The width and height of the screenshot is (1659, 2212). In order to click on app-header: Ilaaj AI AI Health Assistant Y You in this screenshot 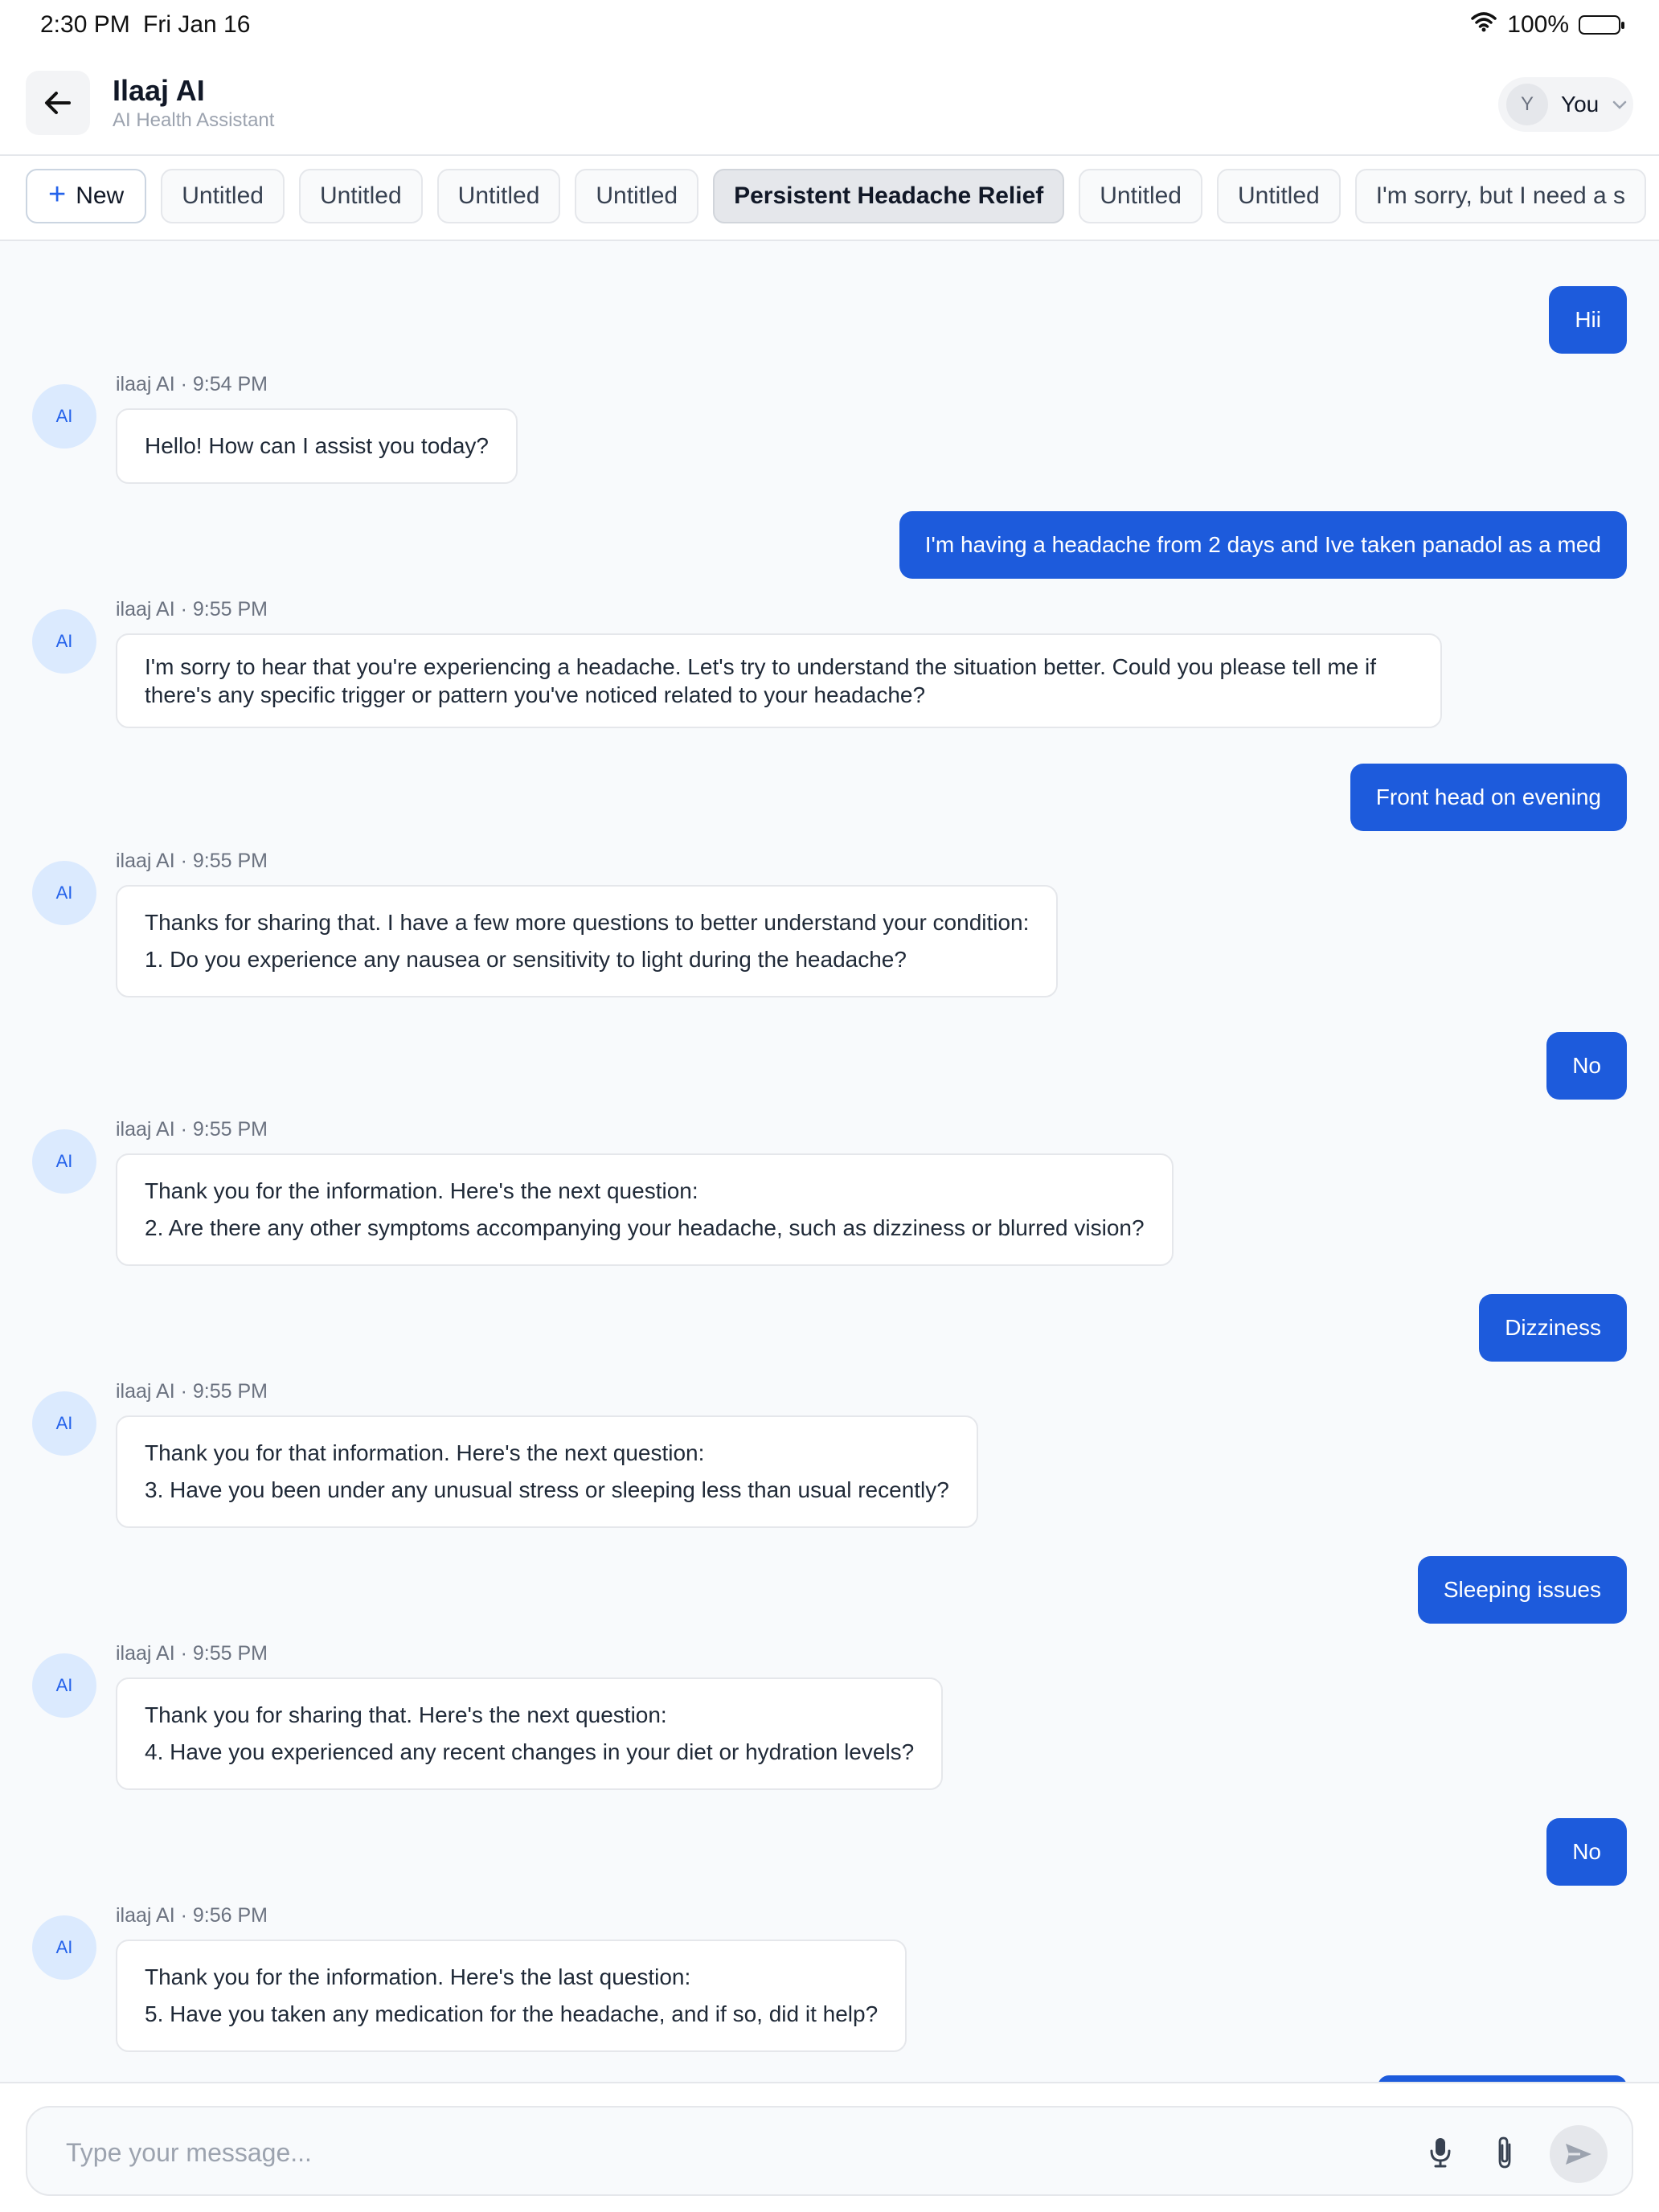, I will do `click(829, 103)`.